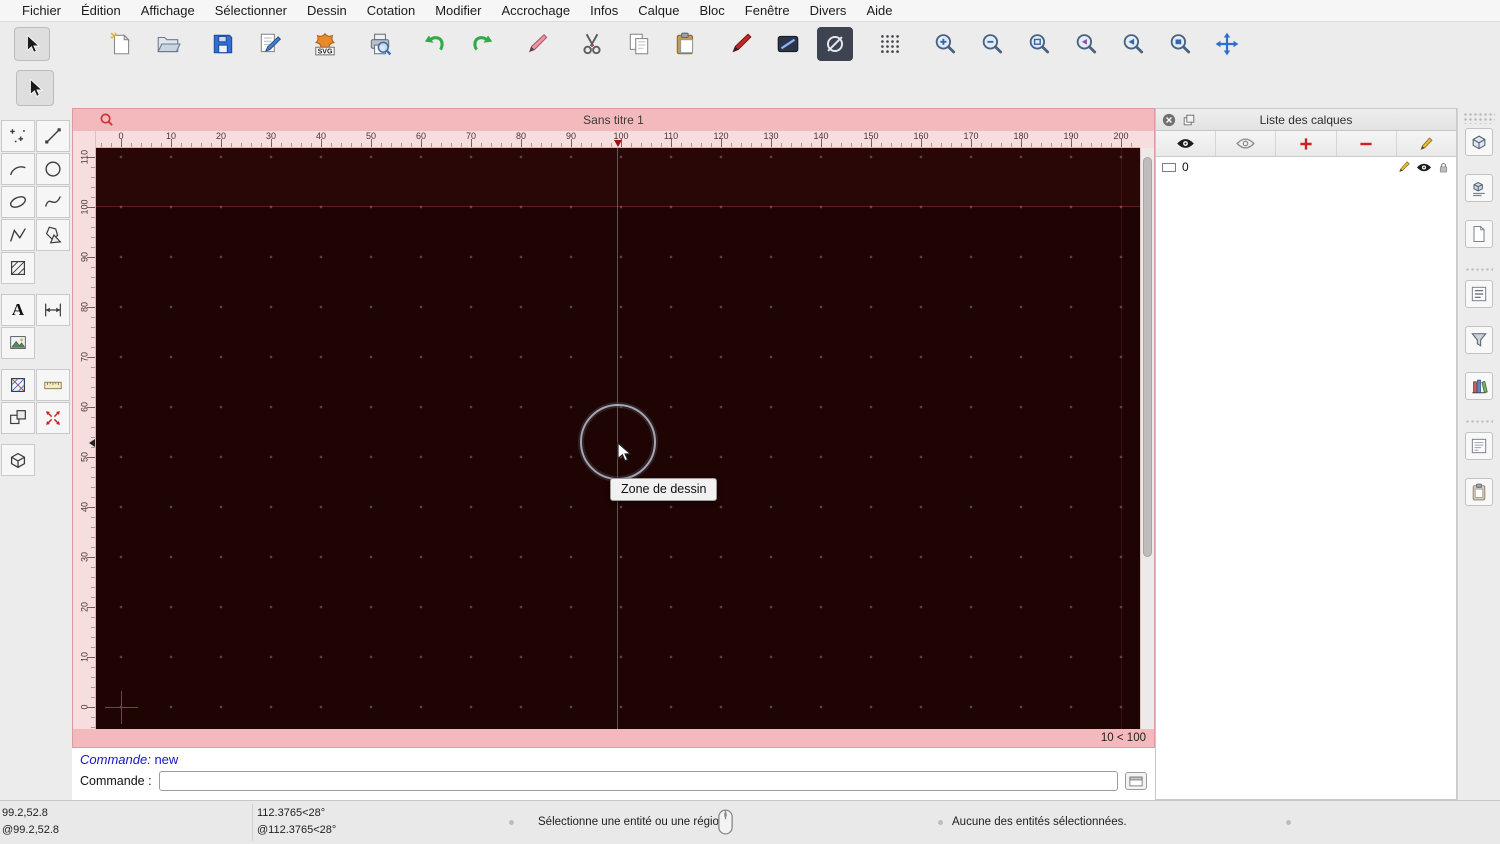 The height and width of the screenshot is (844, 1500). I want to click on zoom-previous-button, so click(1086, 44).